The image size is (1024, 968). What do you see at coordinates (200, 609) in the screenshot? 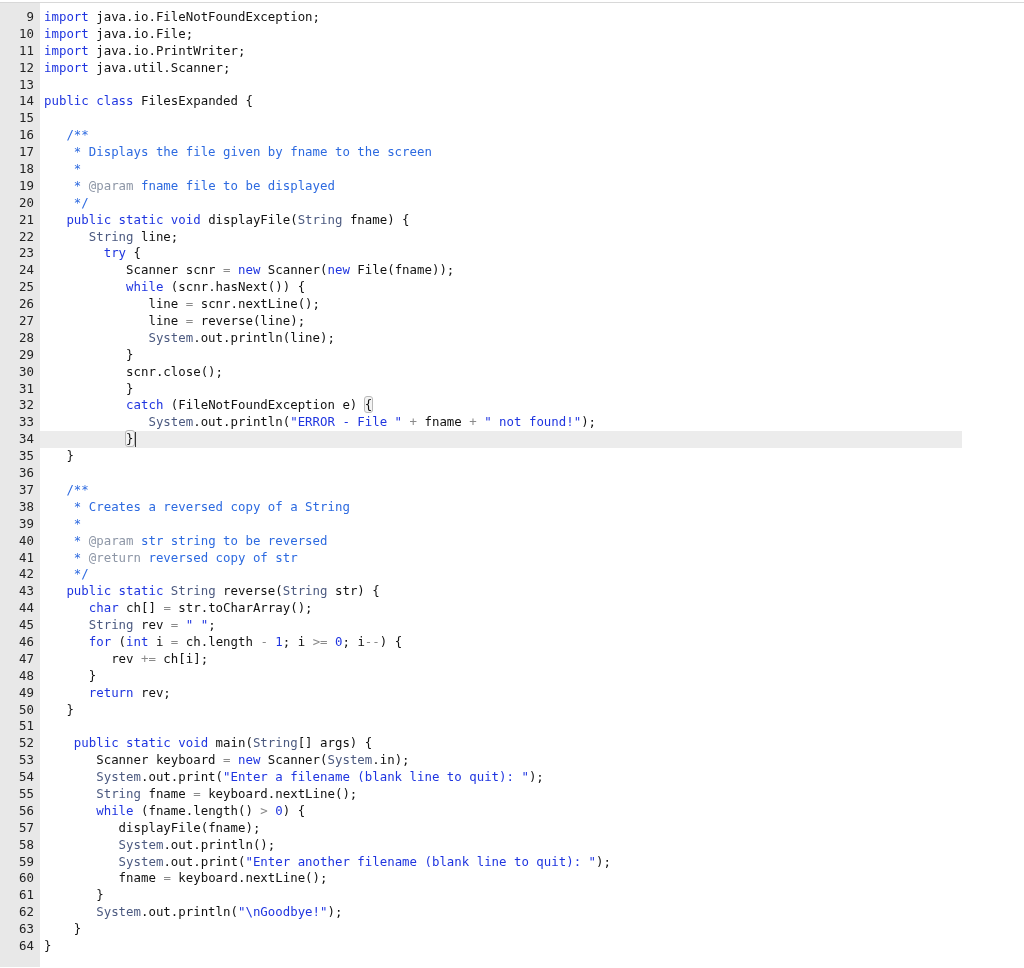
I see `code-line: char ch[] = str.toCharArray();` at bounding box center [200, 609].